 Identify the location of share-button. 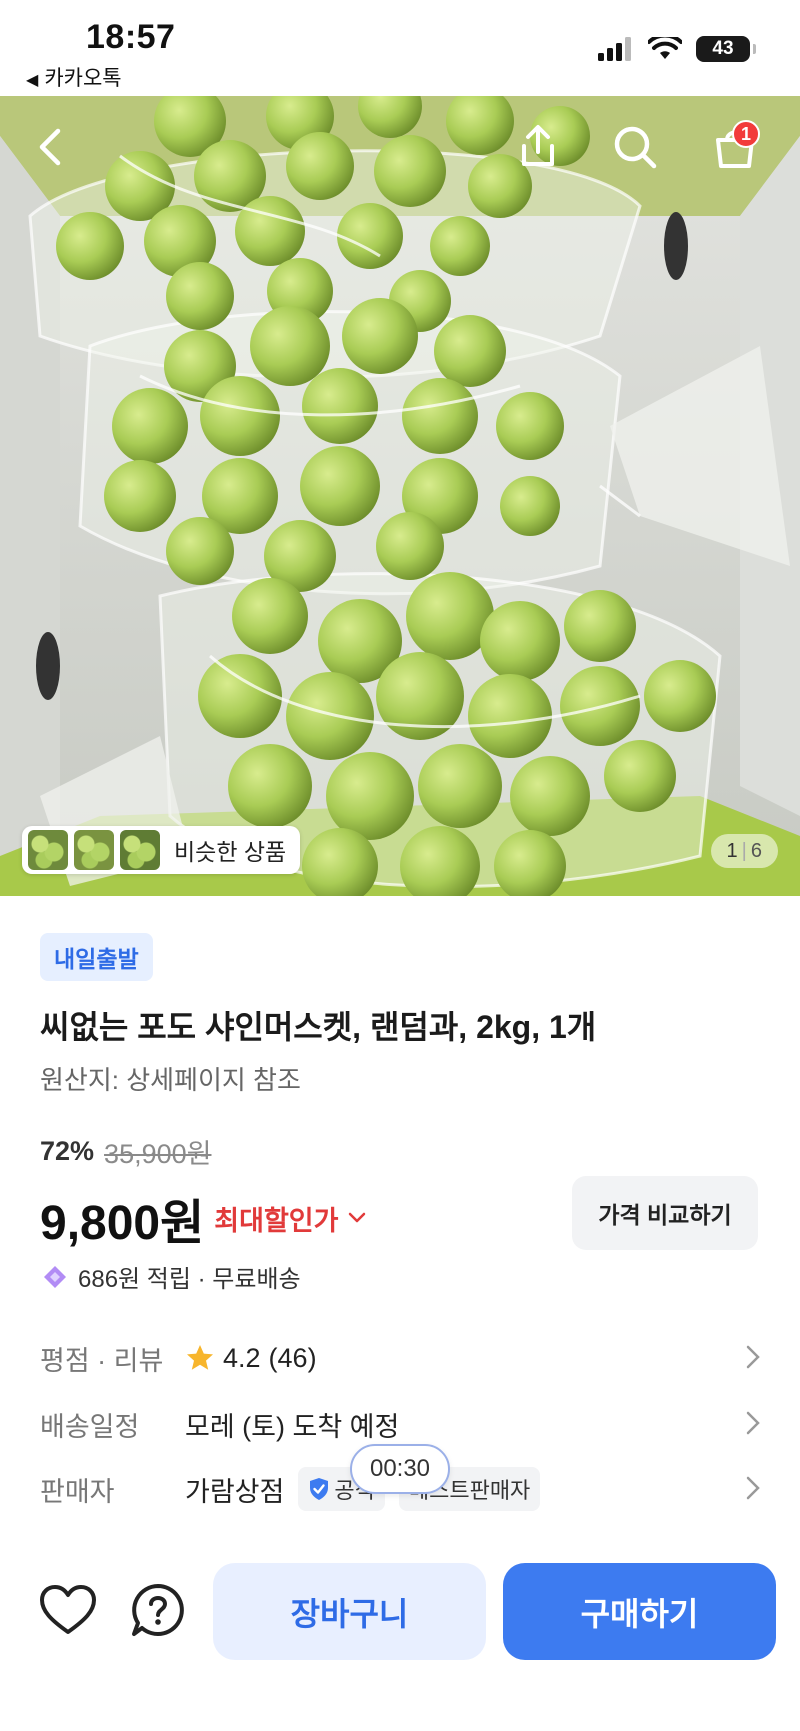
(538, 147).